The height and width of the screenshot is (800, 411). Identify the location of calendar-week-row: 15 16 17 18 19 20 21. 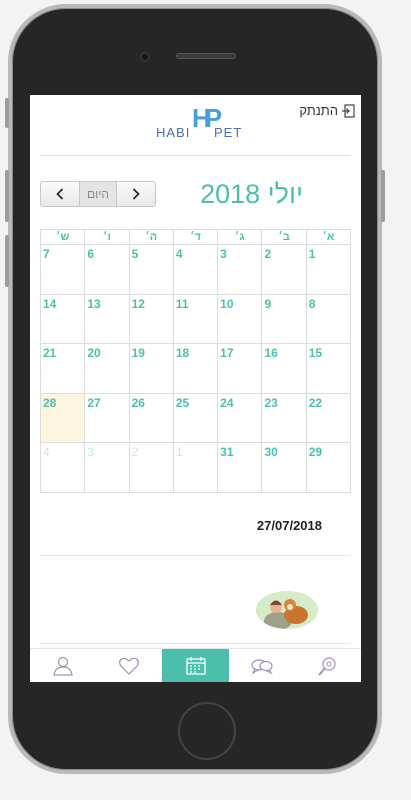
(195, 368).